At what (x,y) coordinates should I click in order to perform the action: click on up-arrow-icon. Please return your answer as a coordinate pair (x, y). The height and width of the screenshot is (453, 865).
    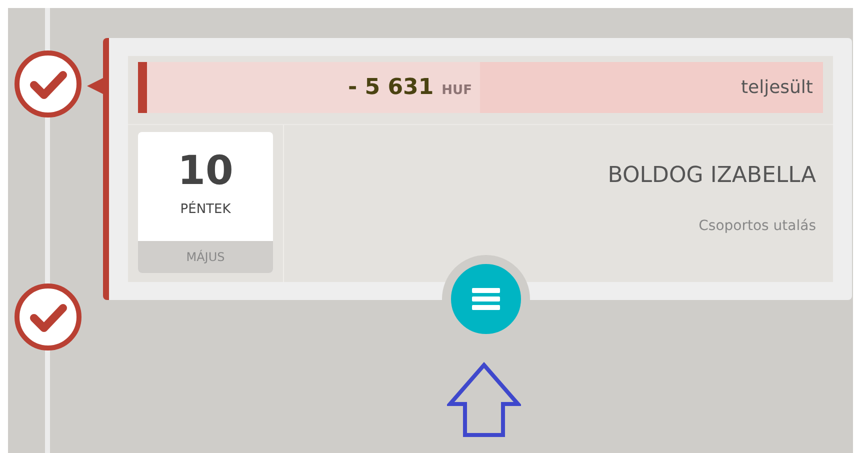
    Looking at the image, I should click on (484, 400).